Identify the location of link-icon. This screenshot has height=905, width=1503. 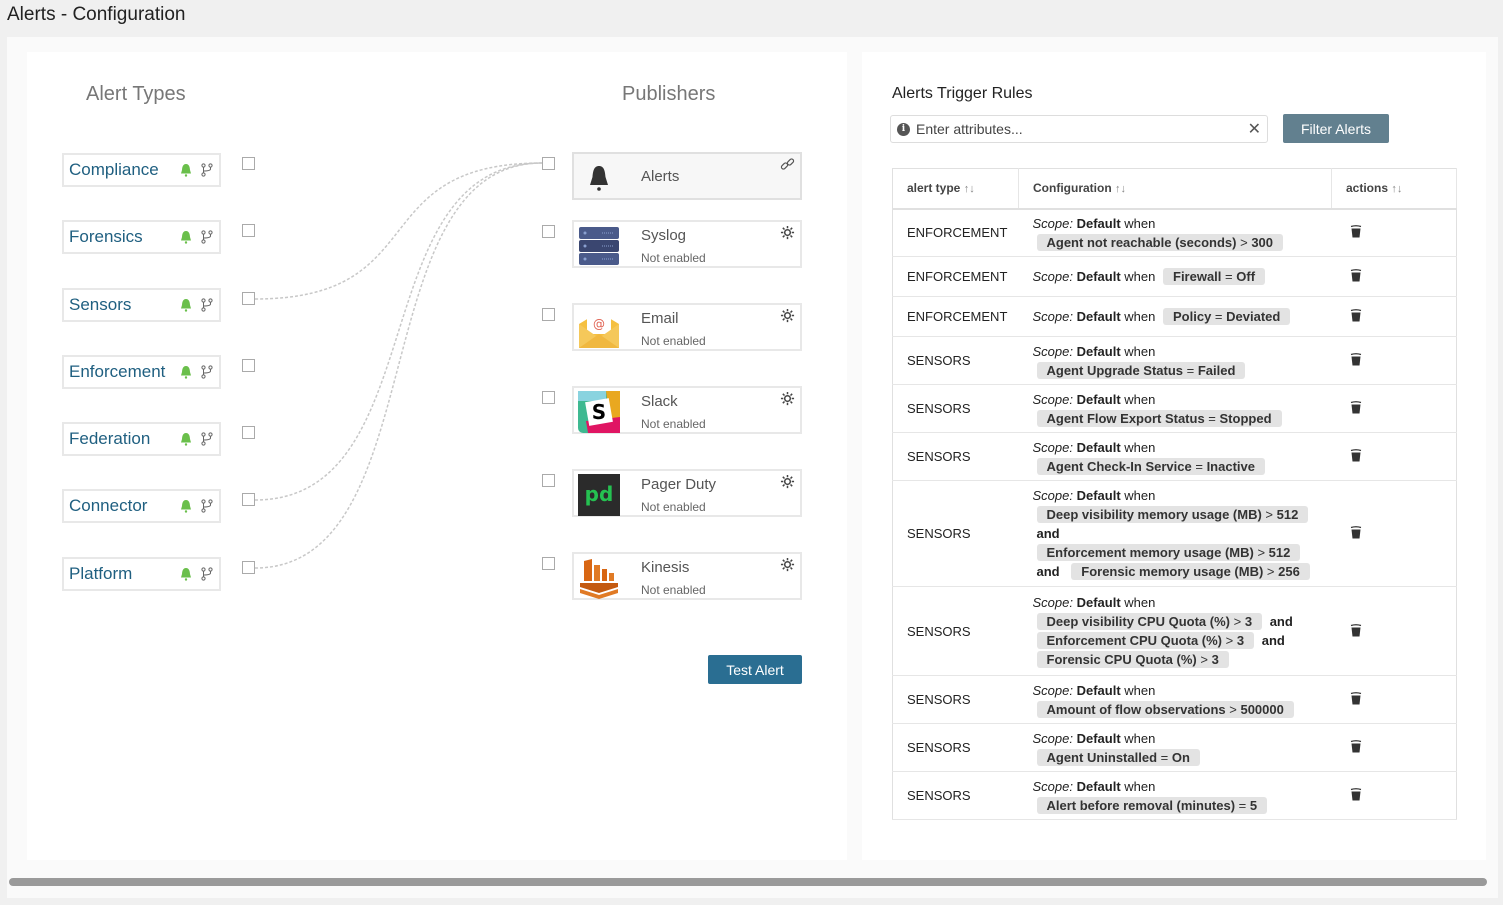
(787, 164).